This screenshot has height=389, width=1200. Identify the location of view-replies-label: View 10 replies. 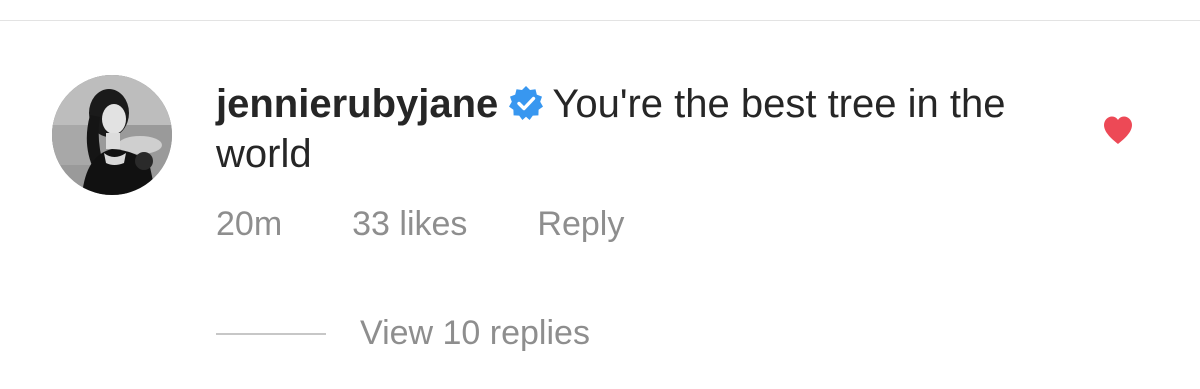
(475, 333).